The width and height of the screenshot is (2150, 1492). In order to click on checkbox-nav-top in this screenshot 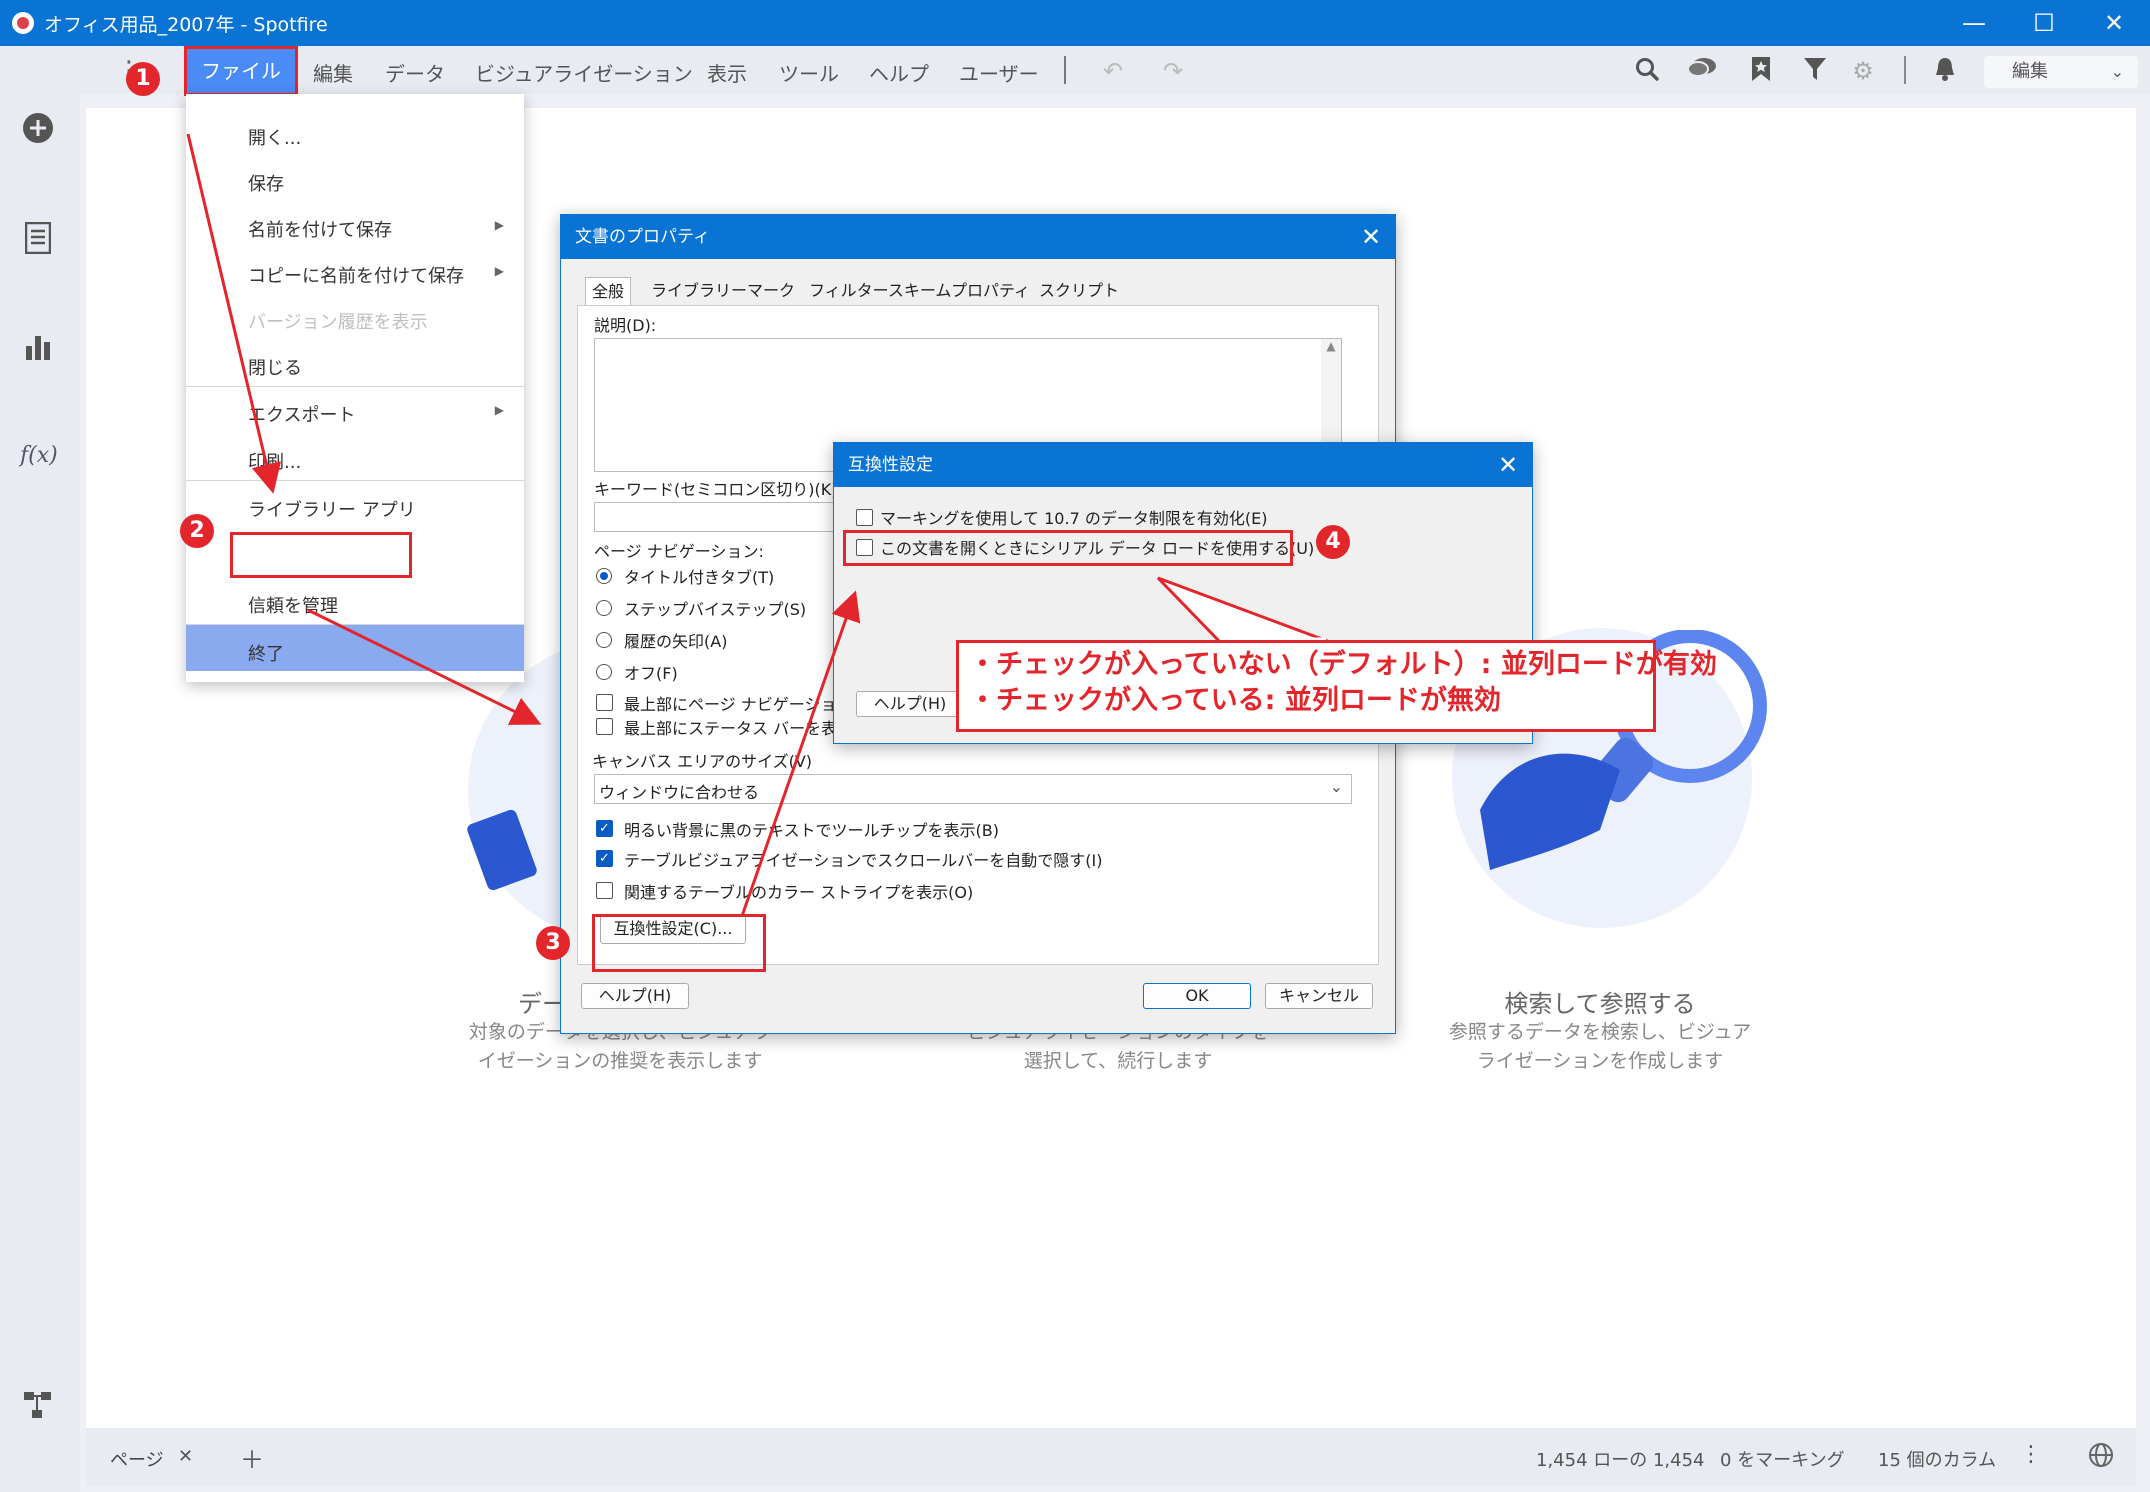, I will do `click(604, 702)`.